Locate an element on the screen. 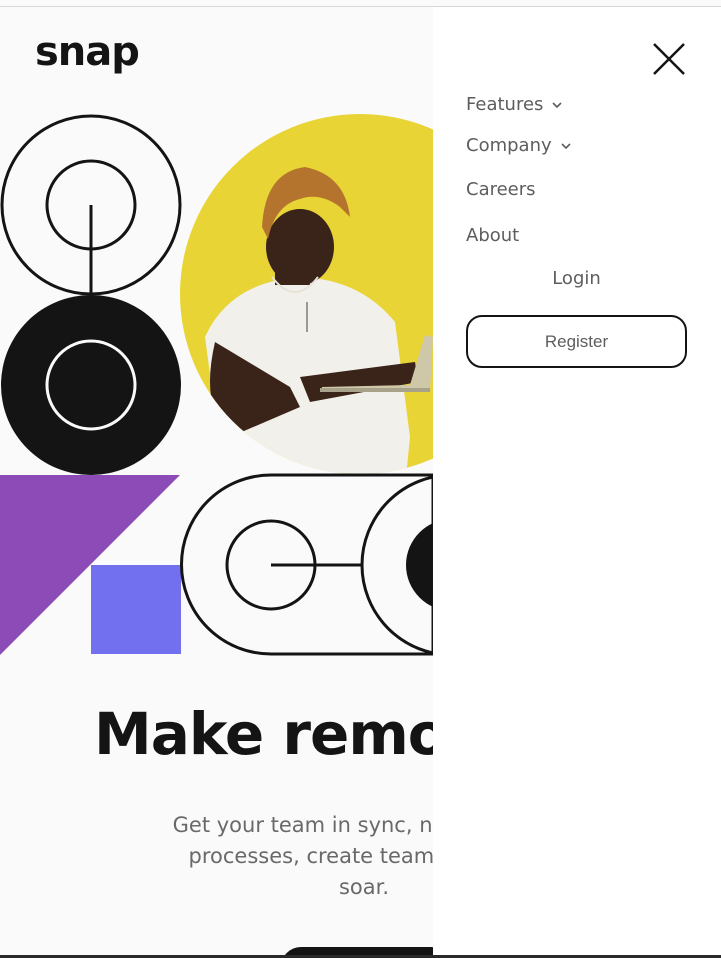  logo: snap is located at coordinates (87, 52).